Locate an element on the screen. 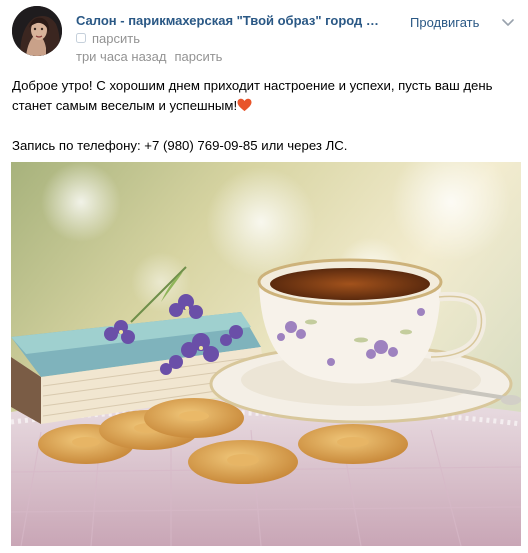  author-avatar is located at coordinates (37, 31).